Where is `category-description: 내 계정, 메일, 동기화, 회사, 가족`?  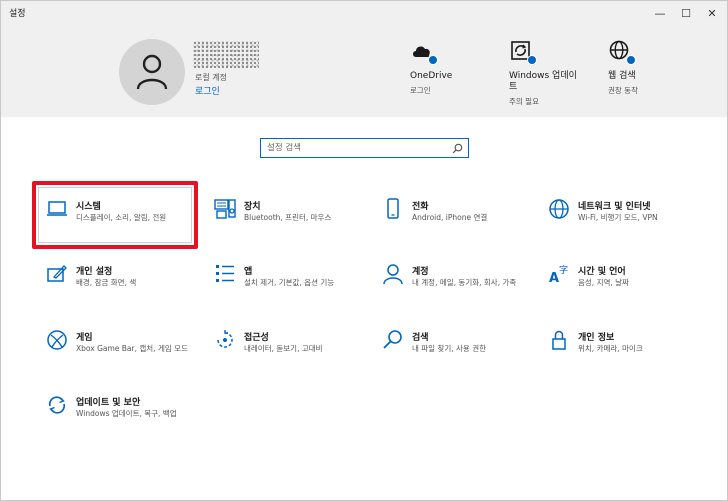
category-description: 내 계정, 메일, 동기화, 회사, 가족 is located at coordinates (464, 282).